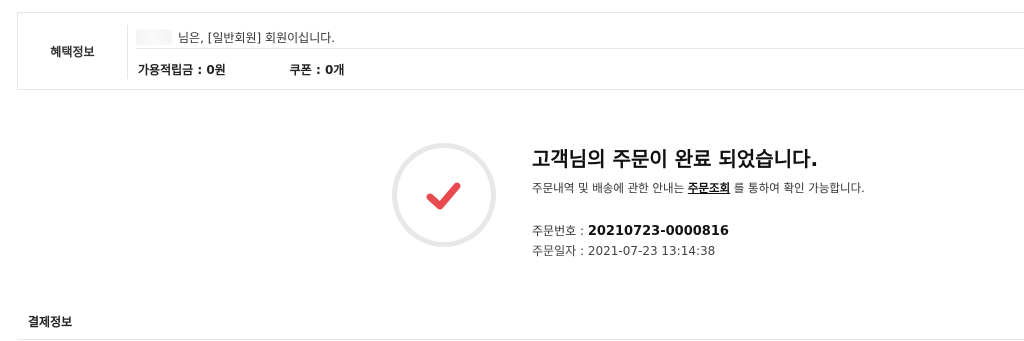 The height and width of the screenshot is (341, 1024). I want to click on order-number-label: 주문번호 :, so click(560, 231).